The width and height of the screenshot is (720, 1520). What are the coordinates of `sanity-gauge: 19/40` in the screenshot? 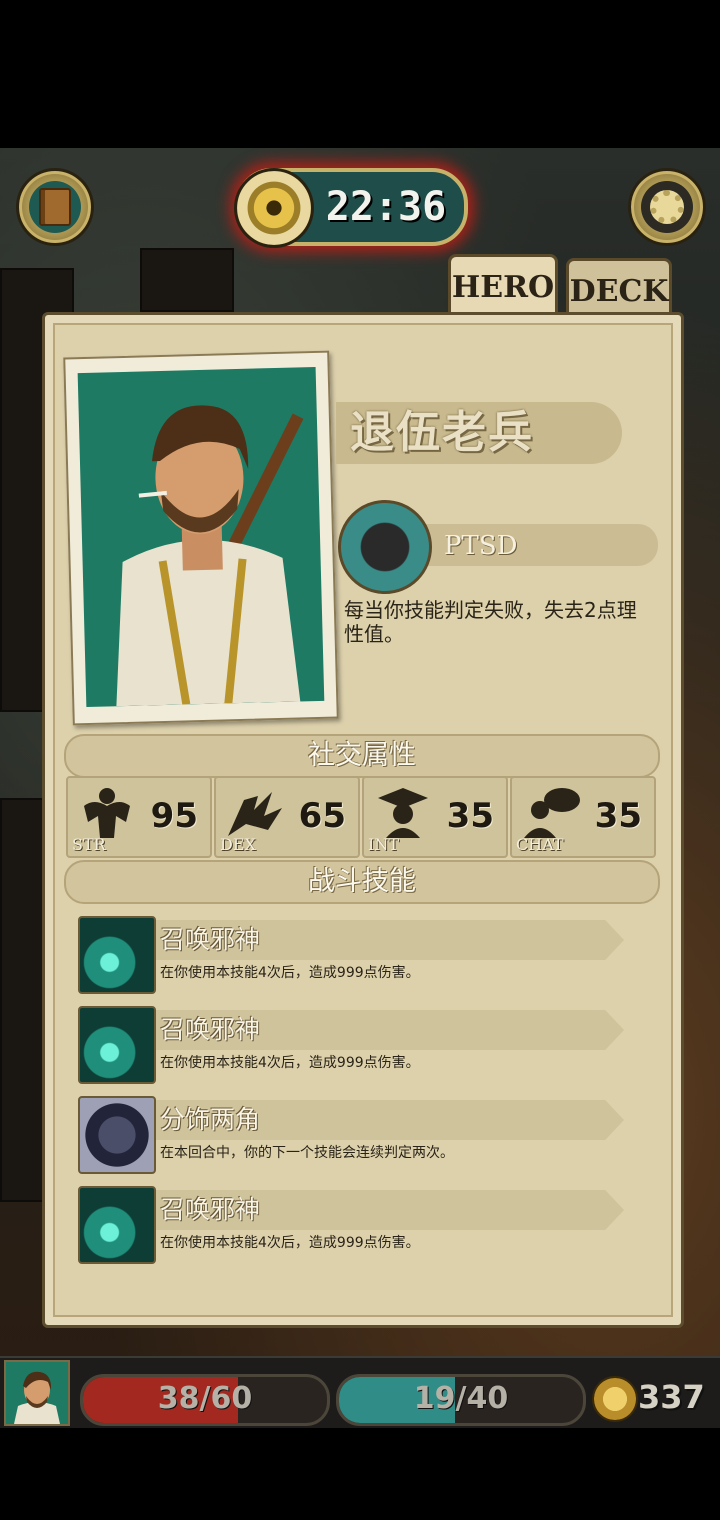 It's located at (461, 1400).